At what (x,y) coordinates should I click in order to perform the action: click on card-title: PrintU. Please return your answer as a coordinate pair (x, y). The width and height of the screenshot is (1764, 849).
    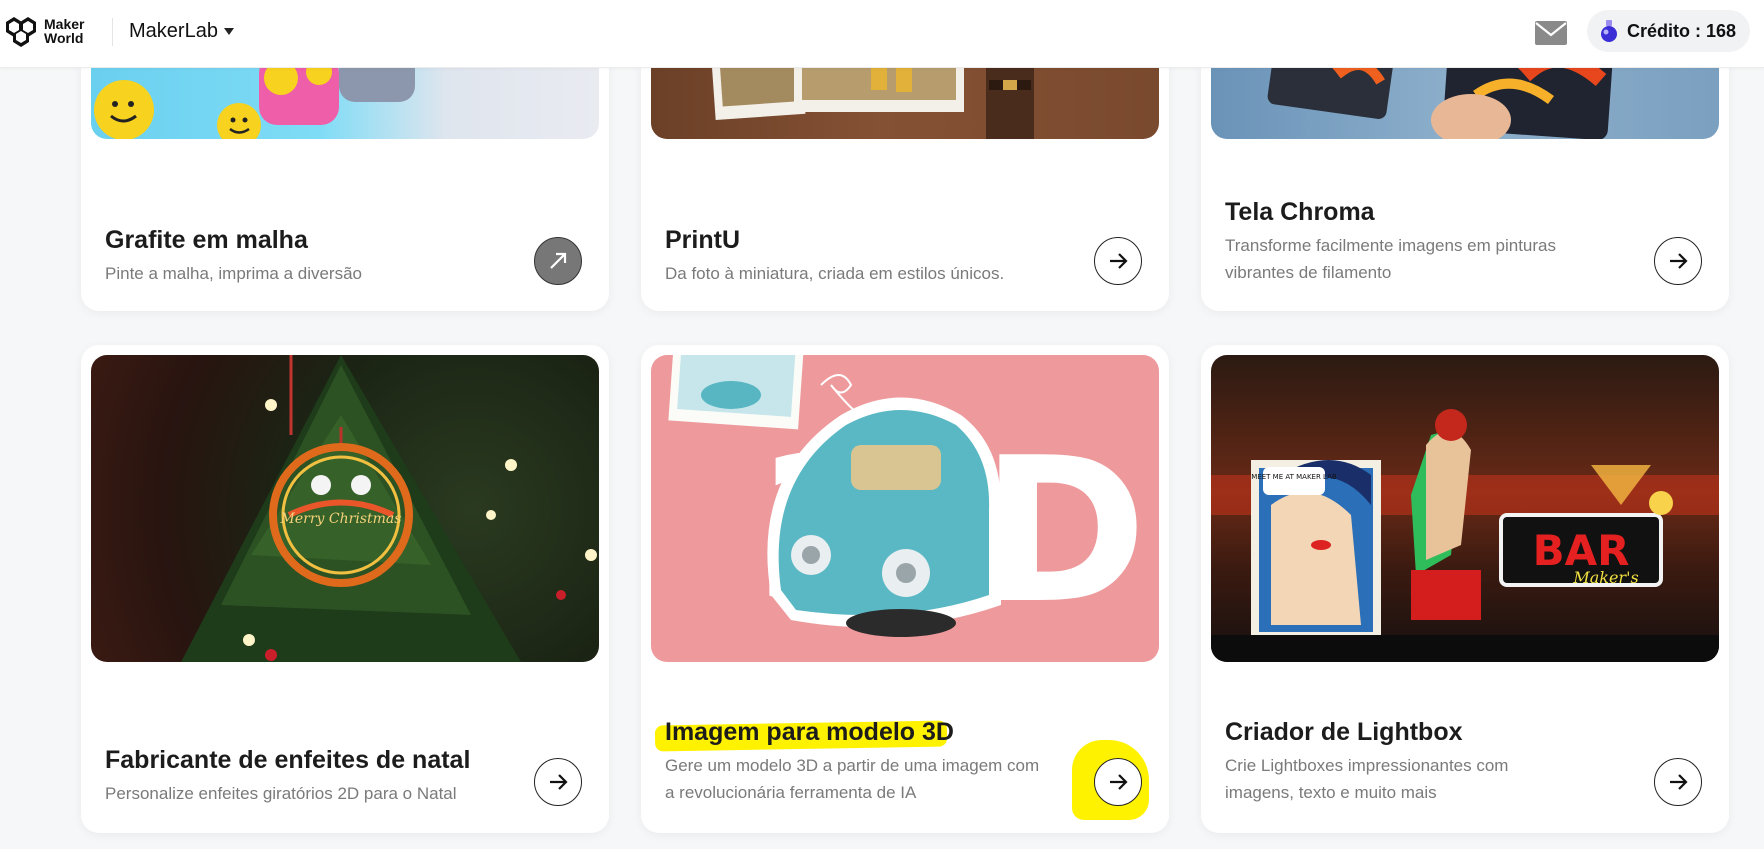
    Looking at the image, I should click on (702, 240).